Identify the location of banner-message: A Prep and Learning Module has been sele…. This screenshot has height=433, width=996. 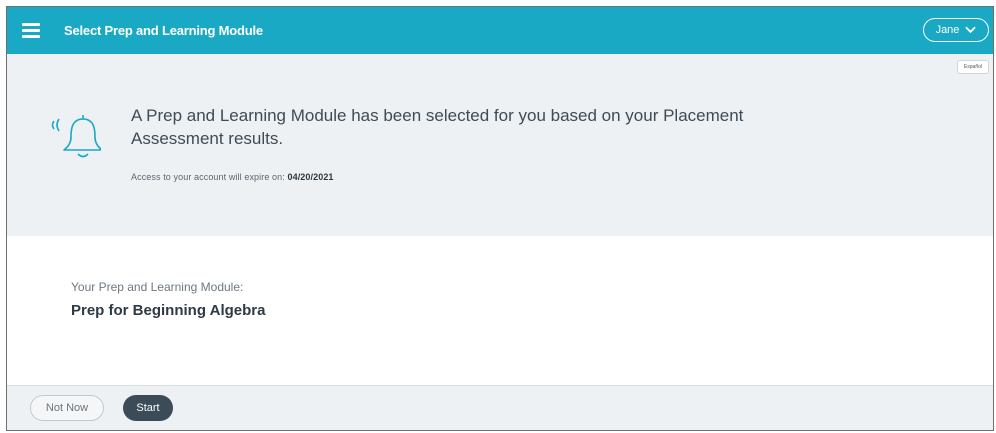
(437, 127).